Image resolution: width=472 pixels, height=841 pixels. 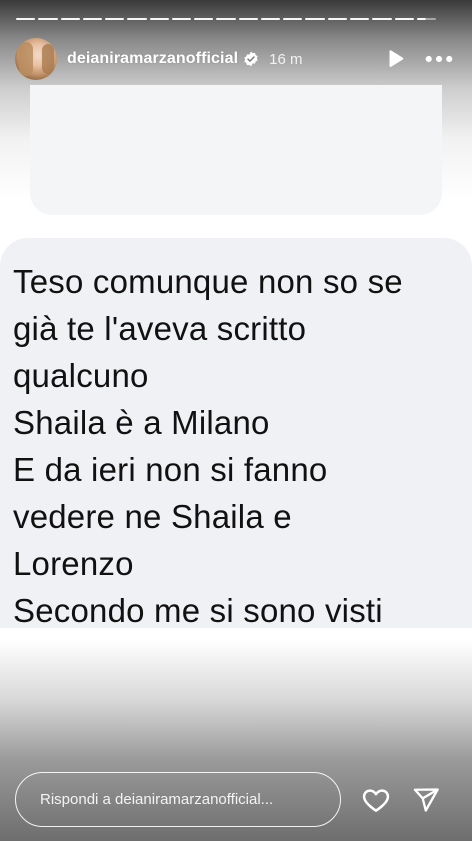 I want to click on message-line: qualcuno, so click(x=81, y=375).